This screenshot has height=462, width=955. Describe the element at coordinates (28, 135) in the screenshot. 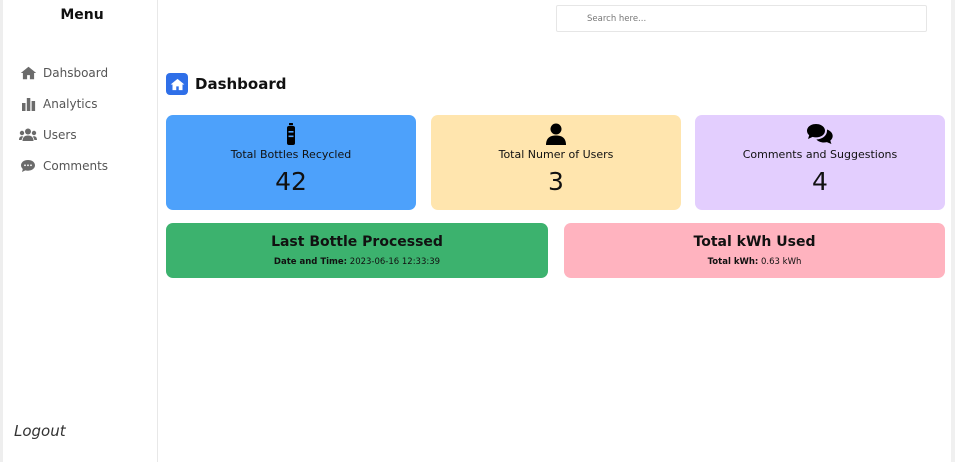

I see `users-icon` at that location.